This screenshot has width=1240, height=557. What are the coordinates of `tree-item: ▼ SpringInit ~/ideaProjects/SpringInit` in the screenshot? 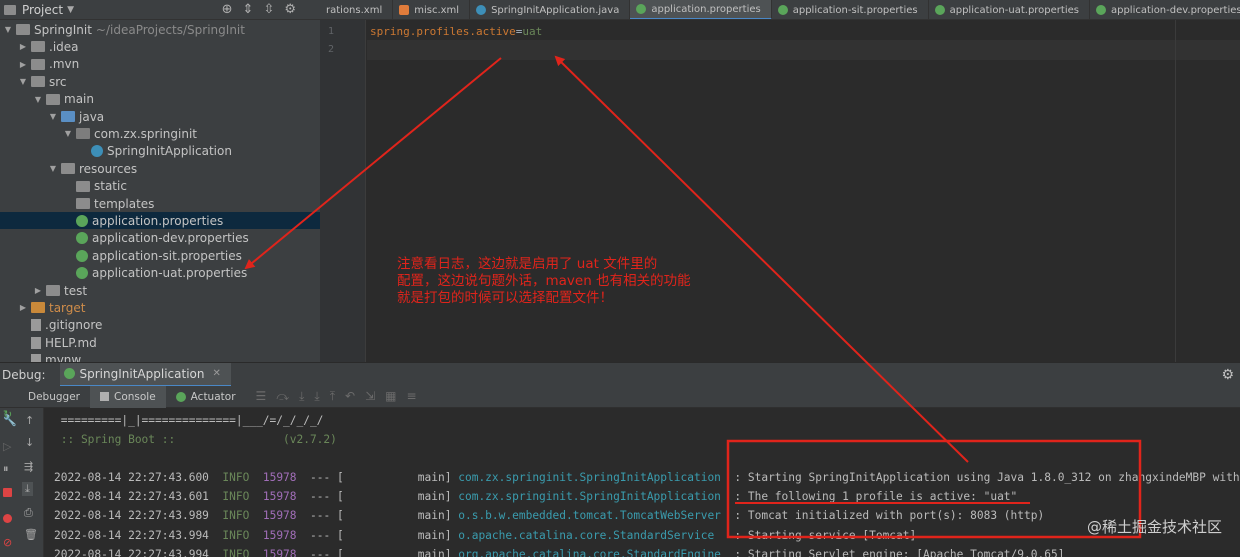 It's located at (160, 29).